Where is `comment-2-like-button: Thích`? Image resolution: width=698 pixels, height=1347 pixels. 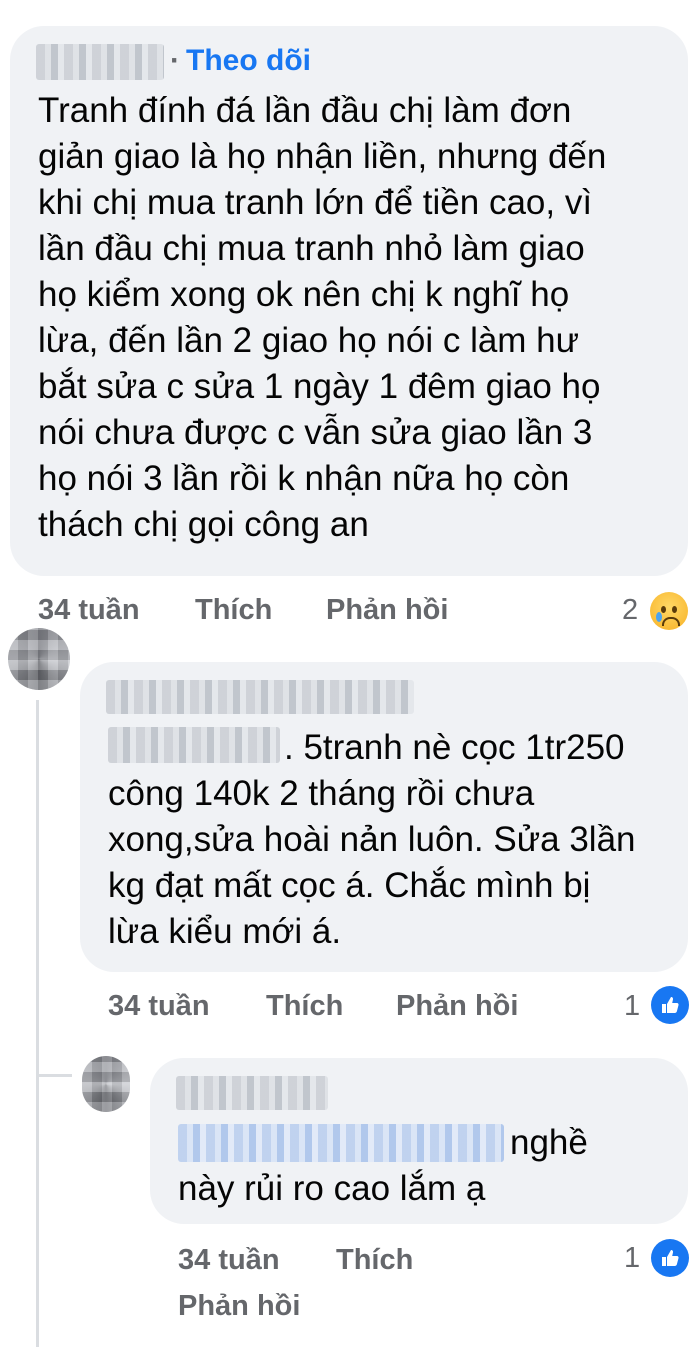
comment-2-like-button: Thích is located at coordinates (304, 1006).